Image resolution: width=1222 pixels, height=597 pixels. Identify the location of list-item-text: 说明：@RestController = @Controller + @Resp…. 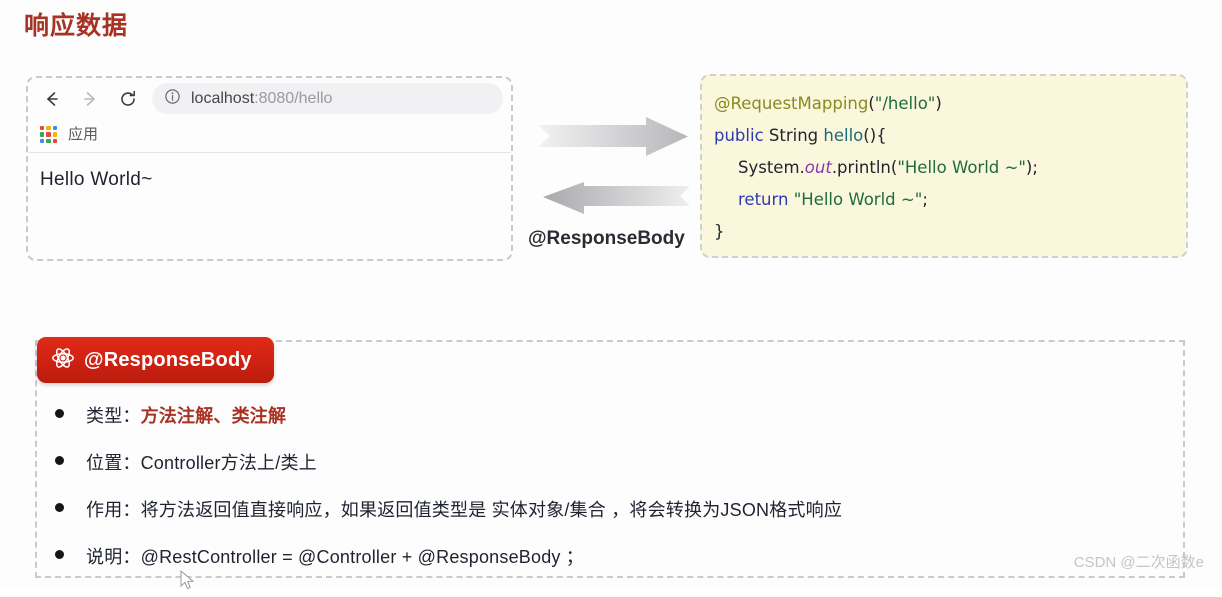
(335, 556).